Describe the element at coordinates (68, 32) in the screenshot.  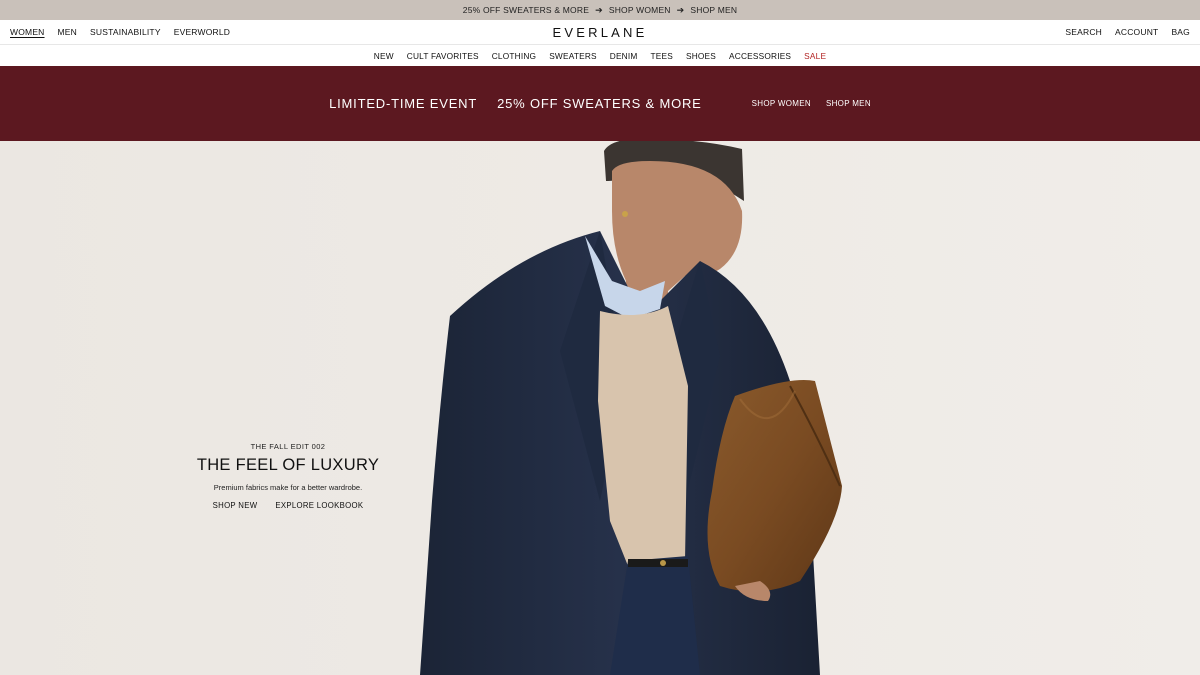
I see `nav-men: MEN` at that location.